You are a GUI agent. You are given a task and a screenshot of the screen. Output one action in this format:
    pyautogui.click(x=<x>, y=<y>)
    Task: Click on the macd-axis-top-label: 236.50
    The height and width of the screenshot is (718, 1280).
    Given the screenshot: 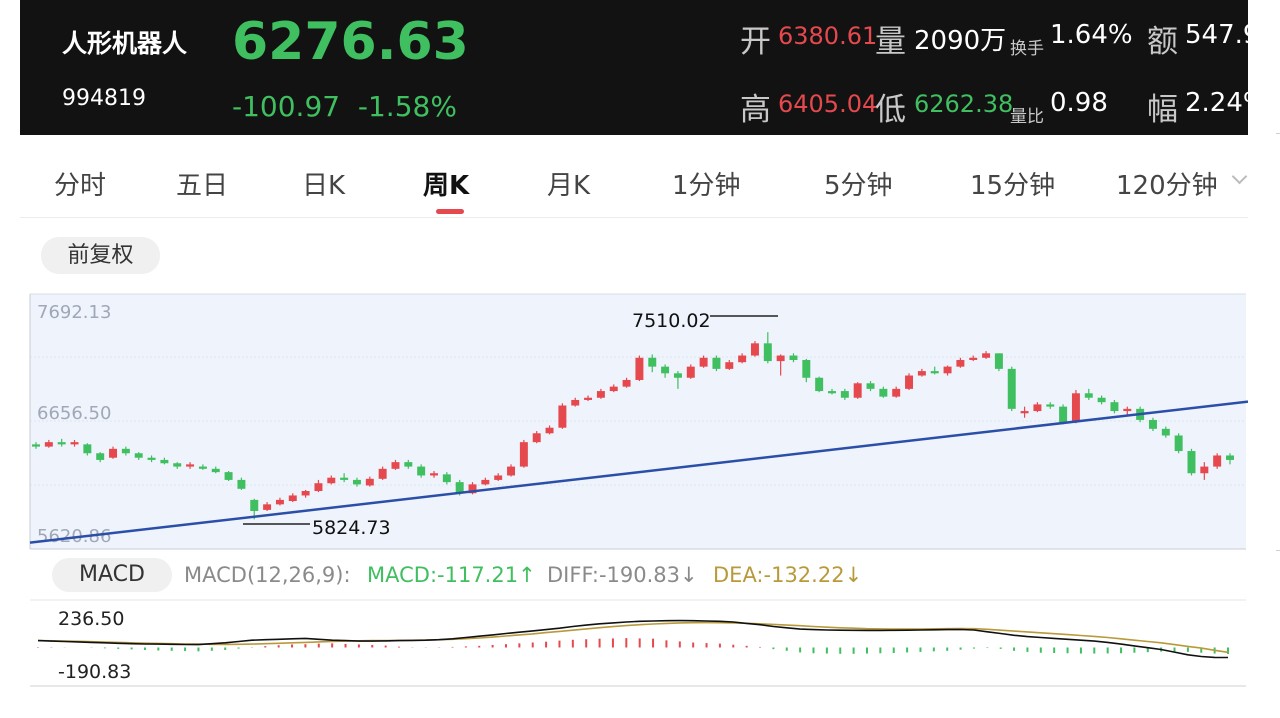 What is the action you would take?
    pyautogui.click(x=91, y=619)
    